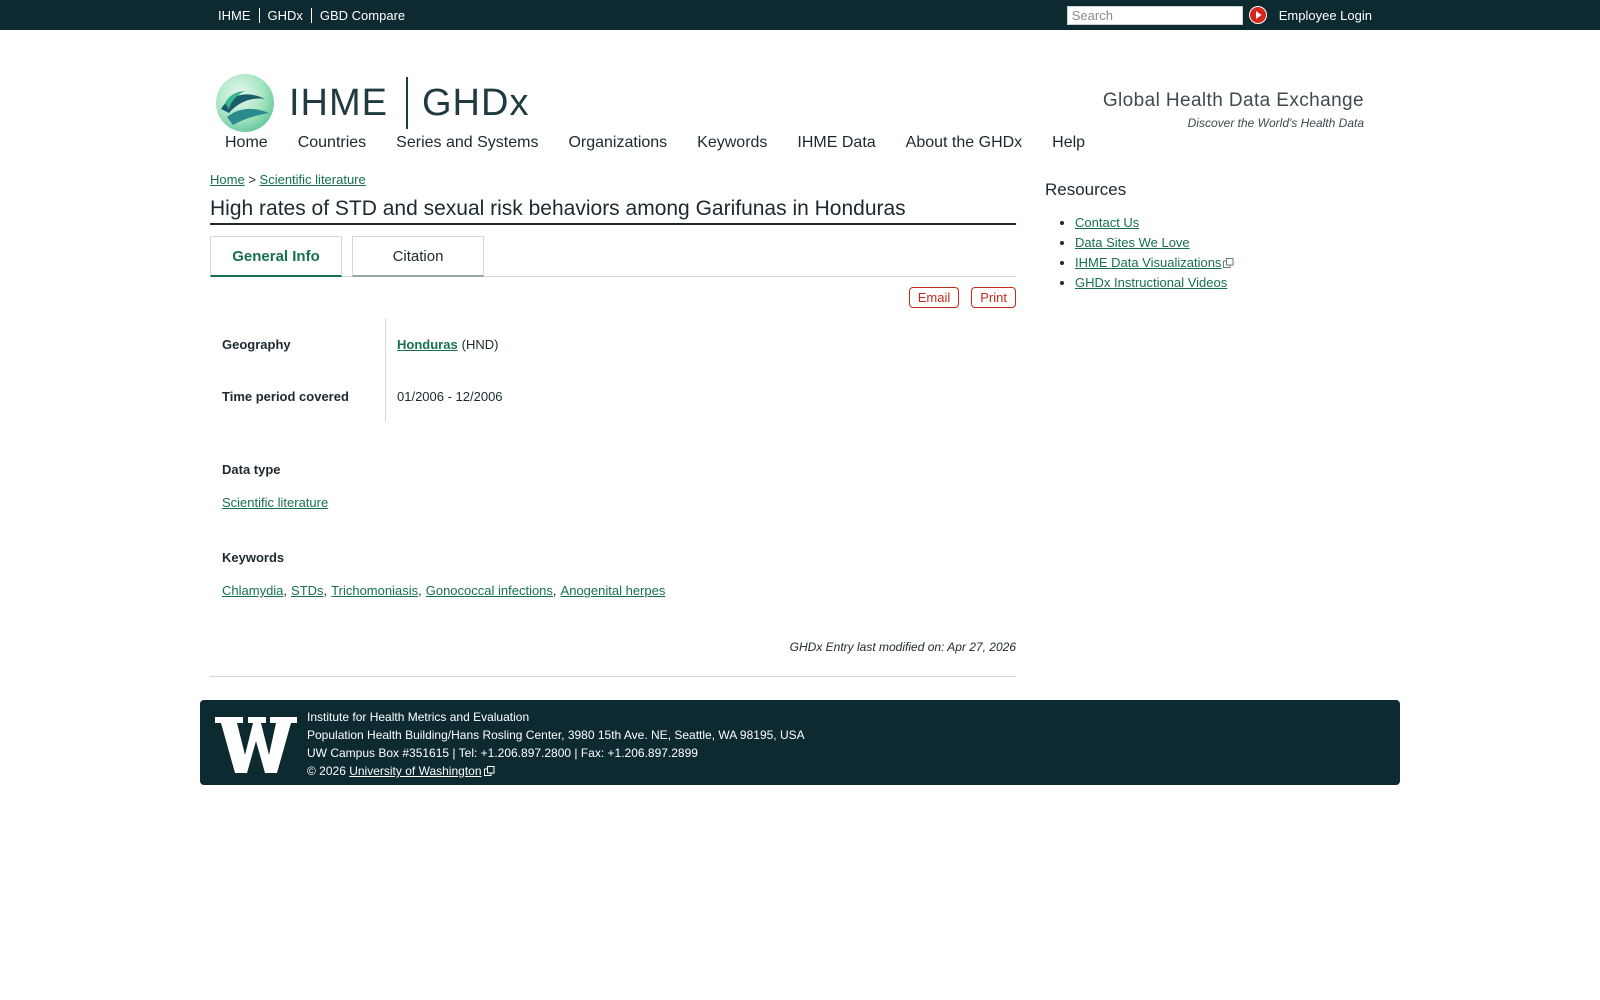 This screenshot has height=1000, width=1600. I want to click on list-item: IHME Data Visualizations, so click(1190, 262).